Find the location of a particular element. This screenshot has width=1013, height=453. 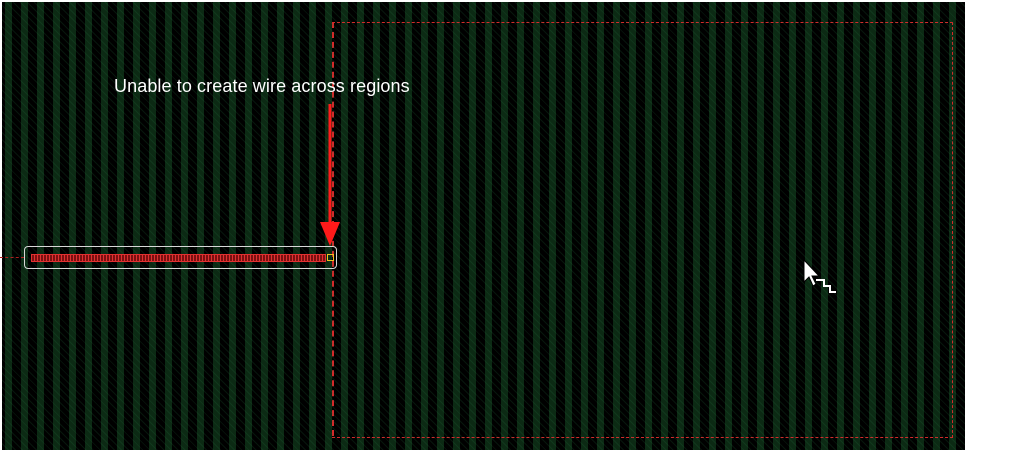

wire-segment is located at coordinates (178, 258).